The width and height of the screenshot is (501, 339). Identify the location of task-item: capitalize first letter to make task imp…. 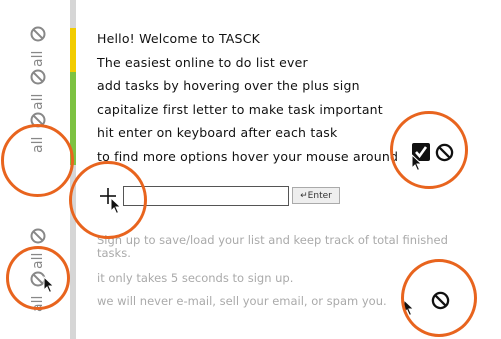
(247, 114).